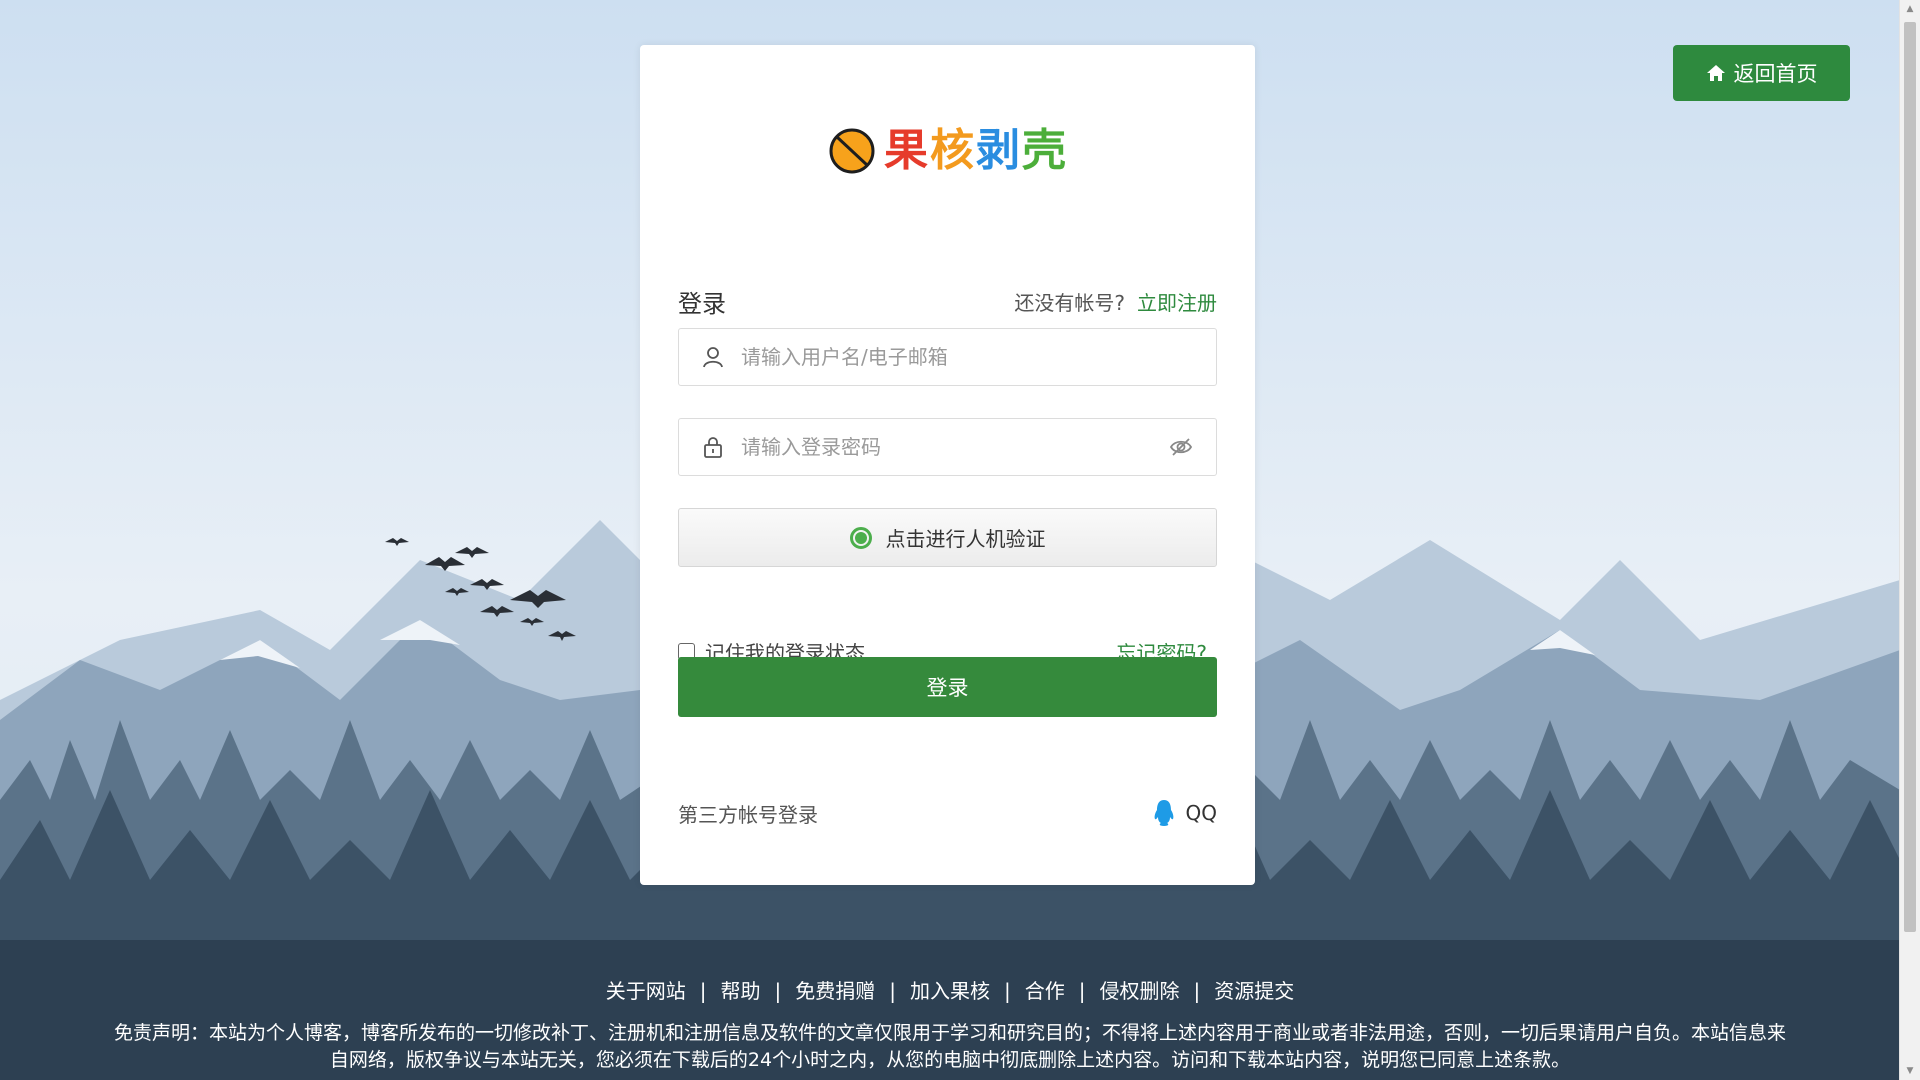 The height and width of the screenshot is (1080, 1920). What do you see at coordinates (977, 357) in the screenshot?
I see `username-input` at bounding box center [977, 357].